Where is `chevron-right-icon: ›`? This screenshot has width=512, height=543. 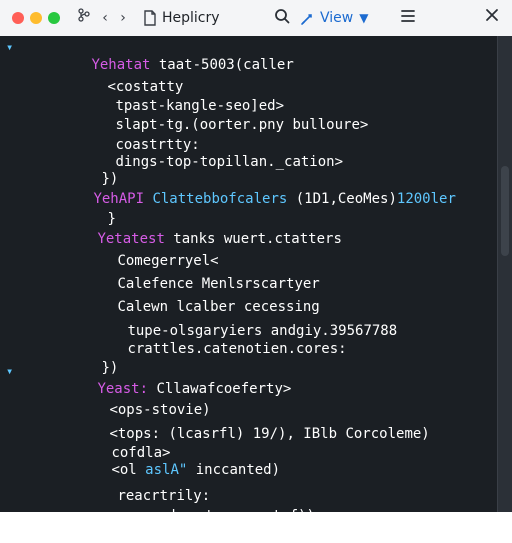
chevron-right-icon: › is located at coordinates (123, 18).